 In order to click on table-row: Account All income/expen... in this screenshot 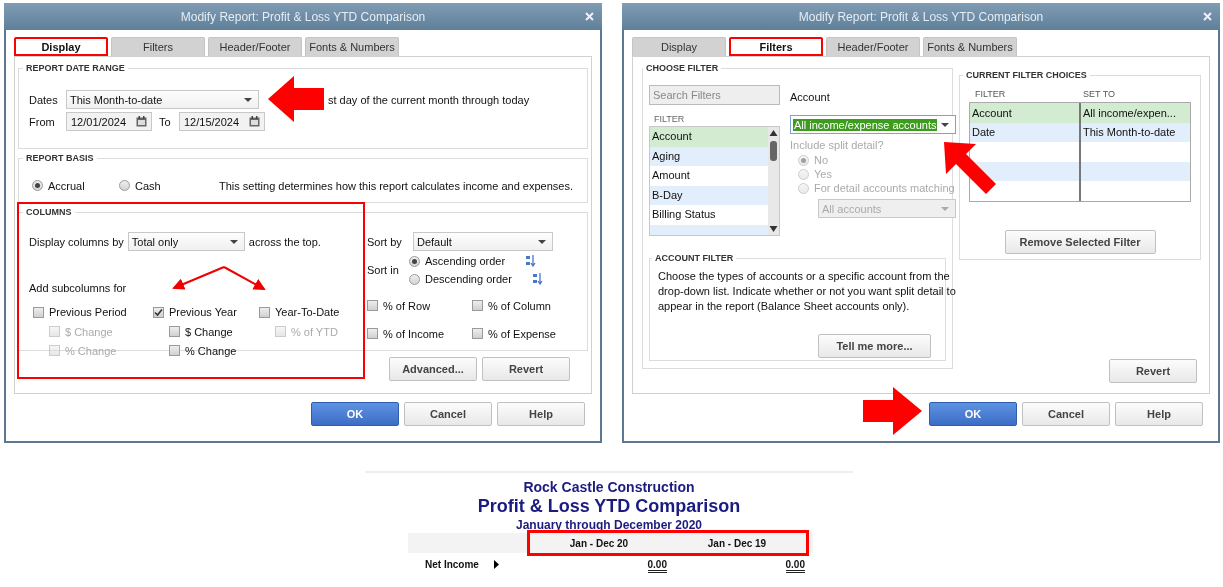, I will do `click(1080, 113)`.